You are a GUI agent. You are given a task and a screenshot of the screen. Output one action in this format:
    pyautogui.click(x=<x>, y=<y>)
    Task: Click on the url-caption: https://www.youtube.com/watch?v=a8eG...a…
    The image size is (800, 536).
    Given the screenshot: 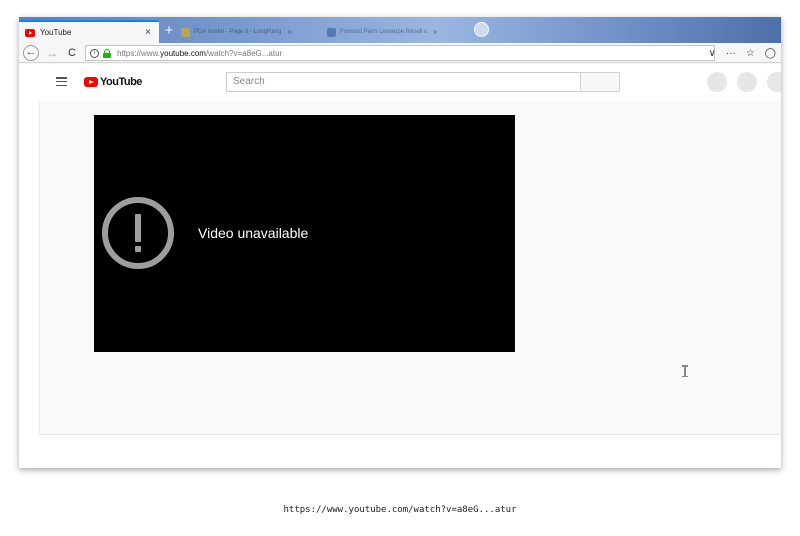 What is the action you would take?
    pyautogui.click(x=400, y=510)
    